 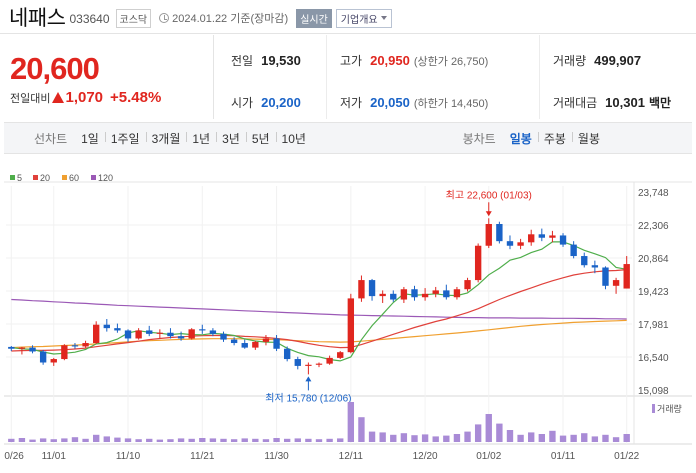 What do you see at coordinates (19, 178) in the screenshot?
I see `legend-label-5: 5` at bounding box center [19, 178].